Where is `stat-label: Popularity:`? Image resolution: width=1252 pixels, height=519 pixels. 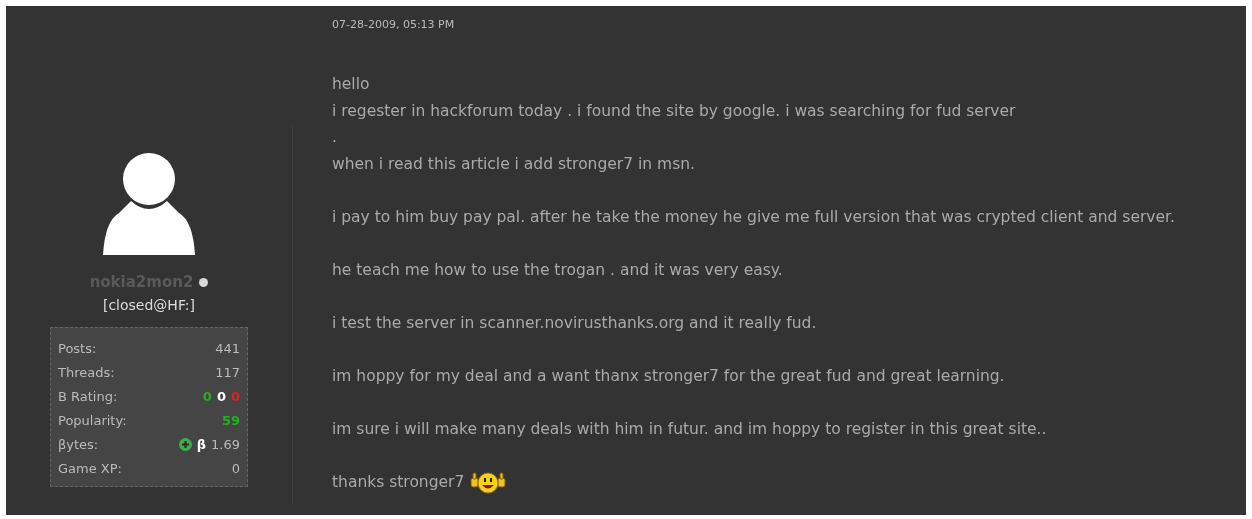
stat-label: Popularity: is located at coordinates (92, 420).